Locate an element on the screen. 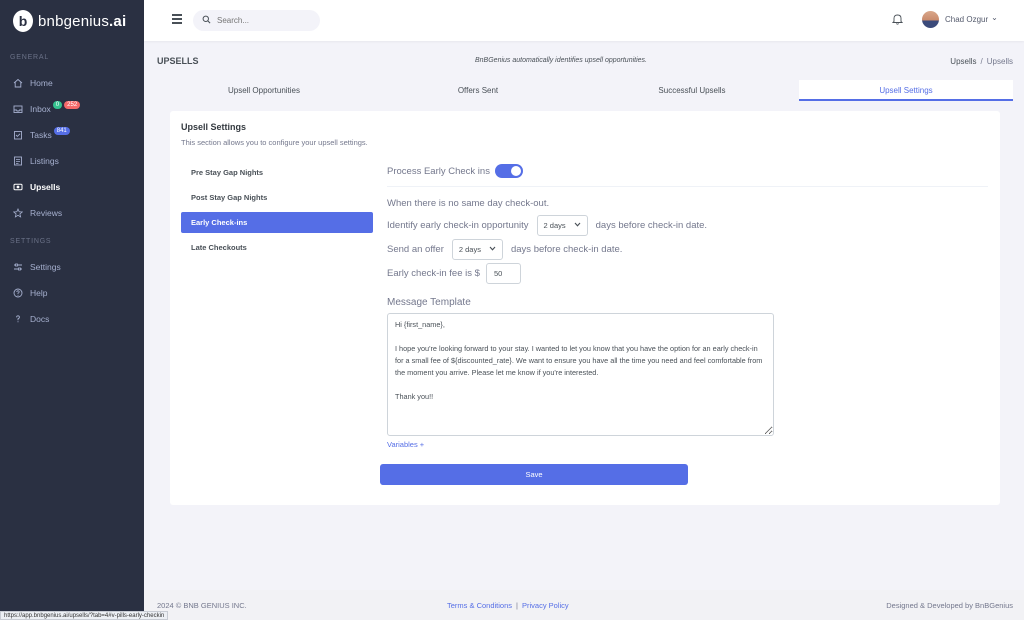 The height and width of the screenshot is (620, 1024). logo: b bnbgenius.ai is located at coordinates (72, 21).